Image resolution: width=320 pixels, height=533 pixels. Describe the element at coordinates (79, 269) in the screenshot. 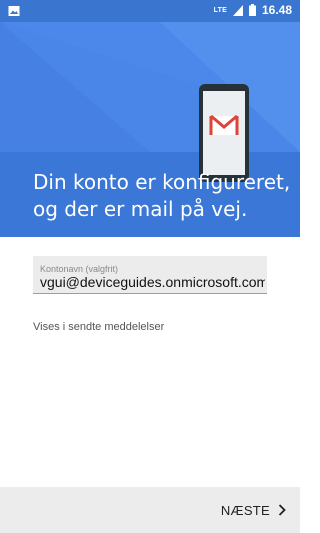

I see `account-name-label: Kontonavn (valgfrit)` at that location.